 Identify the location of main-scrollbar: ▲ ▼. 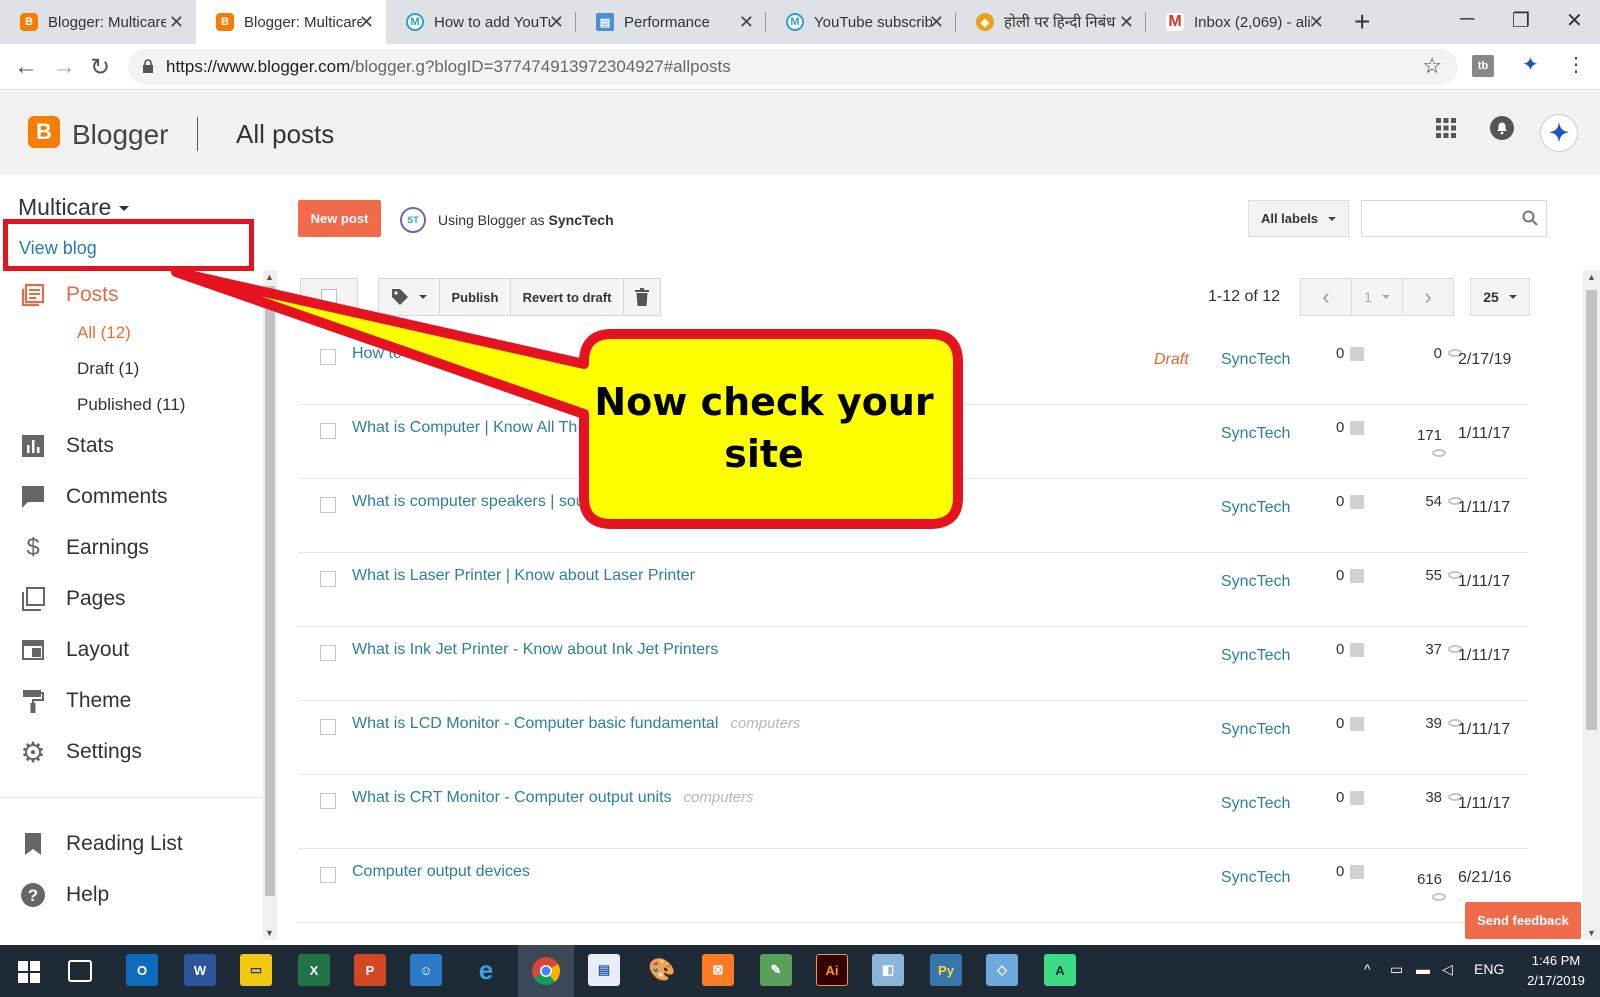
(1591, 605).